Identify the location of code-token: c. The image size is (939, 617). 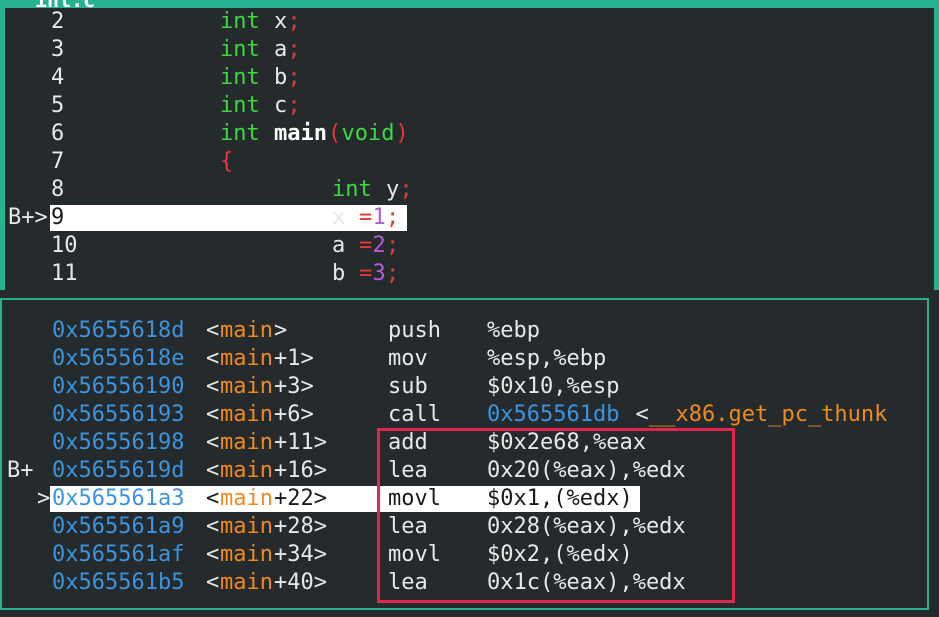
(281, 105).